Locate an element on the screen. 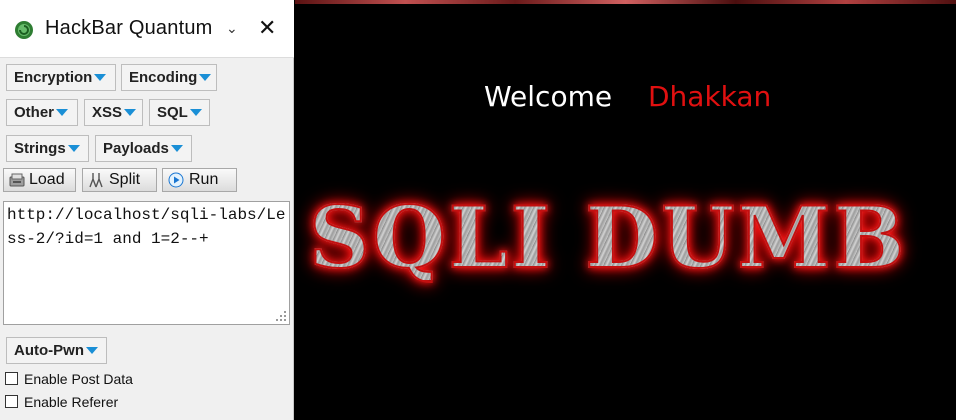  xss-menu-button: XSS is located at coordinates (113, 112).